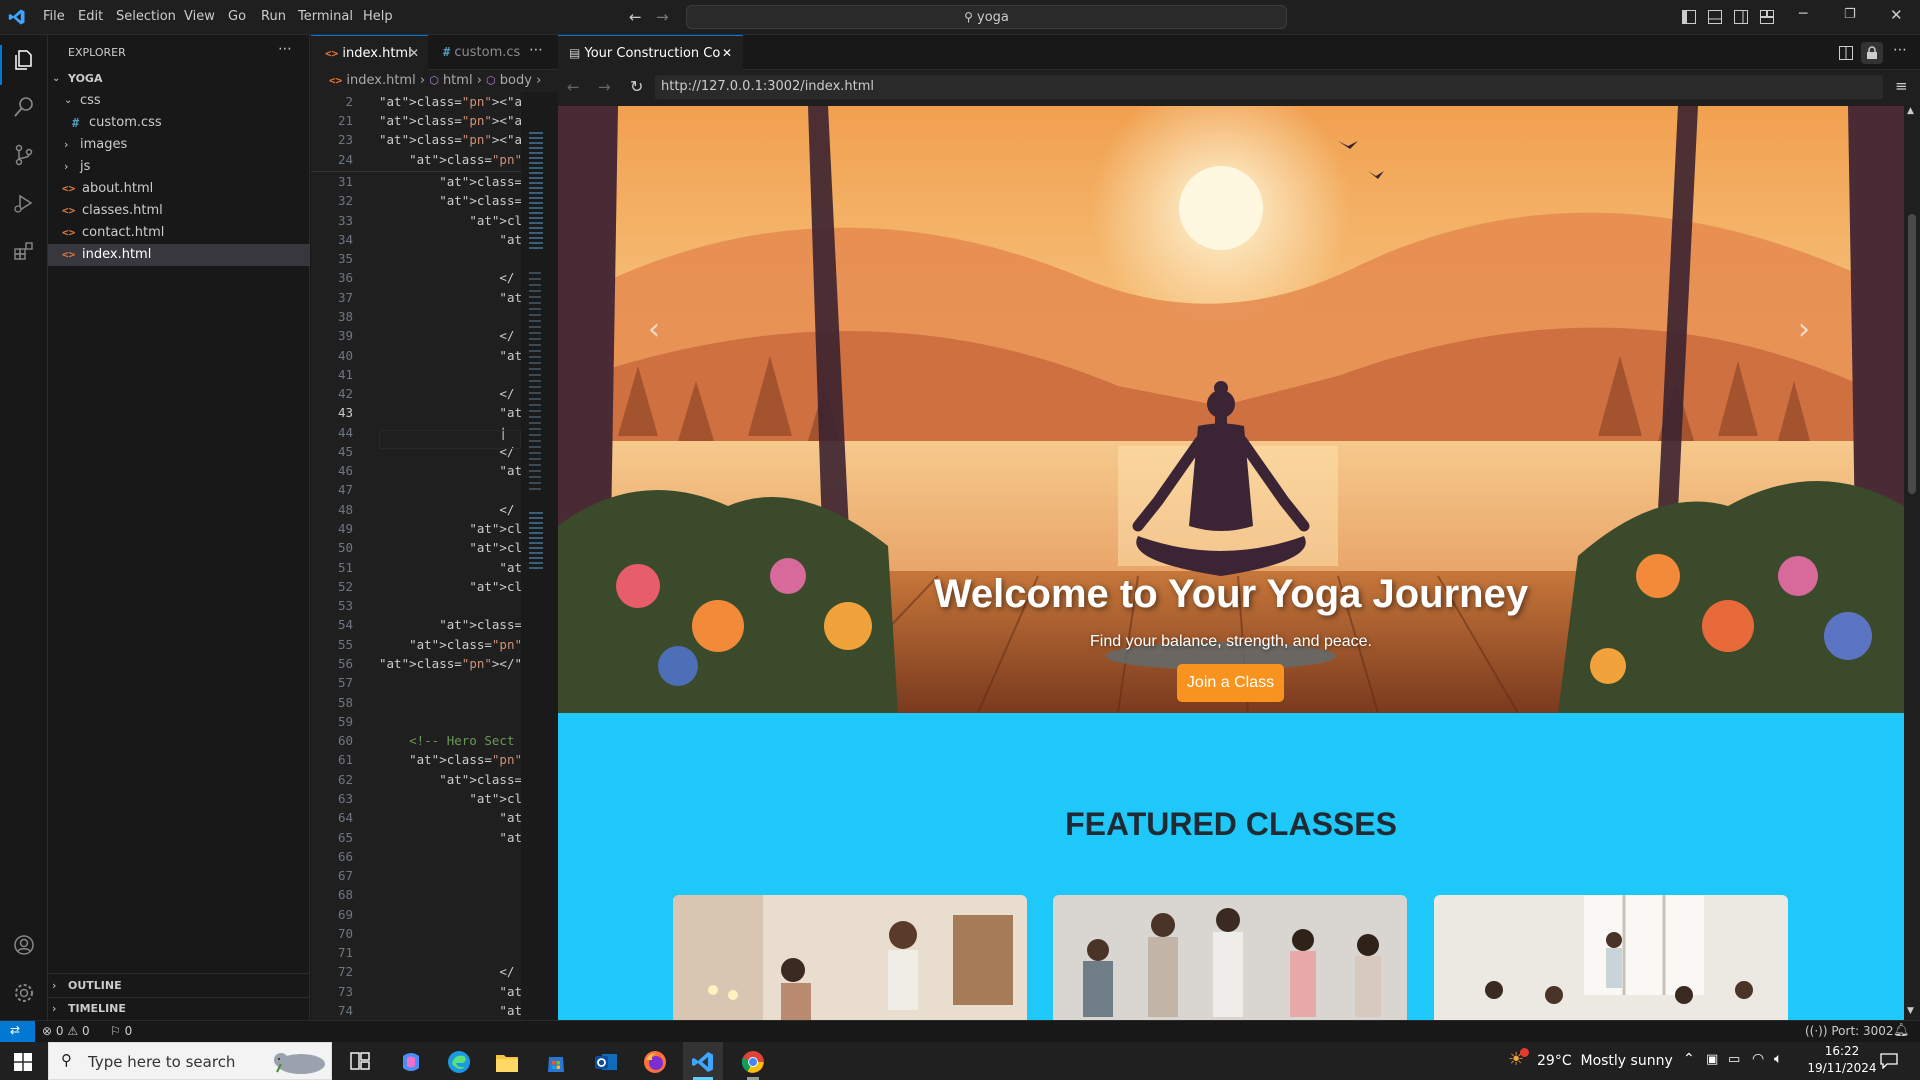 This screenshot has height=1080, width=1920. Describe the element at coordinates (1715, 17) in the screenshot. I see `toggle-panel-icon` at that location.